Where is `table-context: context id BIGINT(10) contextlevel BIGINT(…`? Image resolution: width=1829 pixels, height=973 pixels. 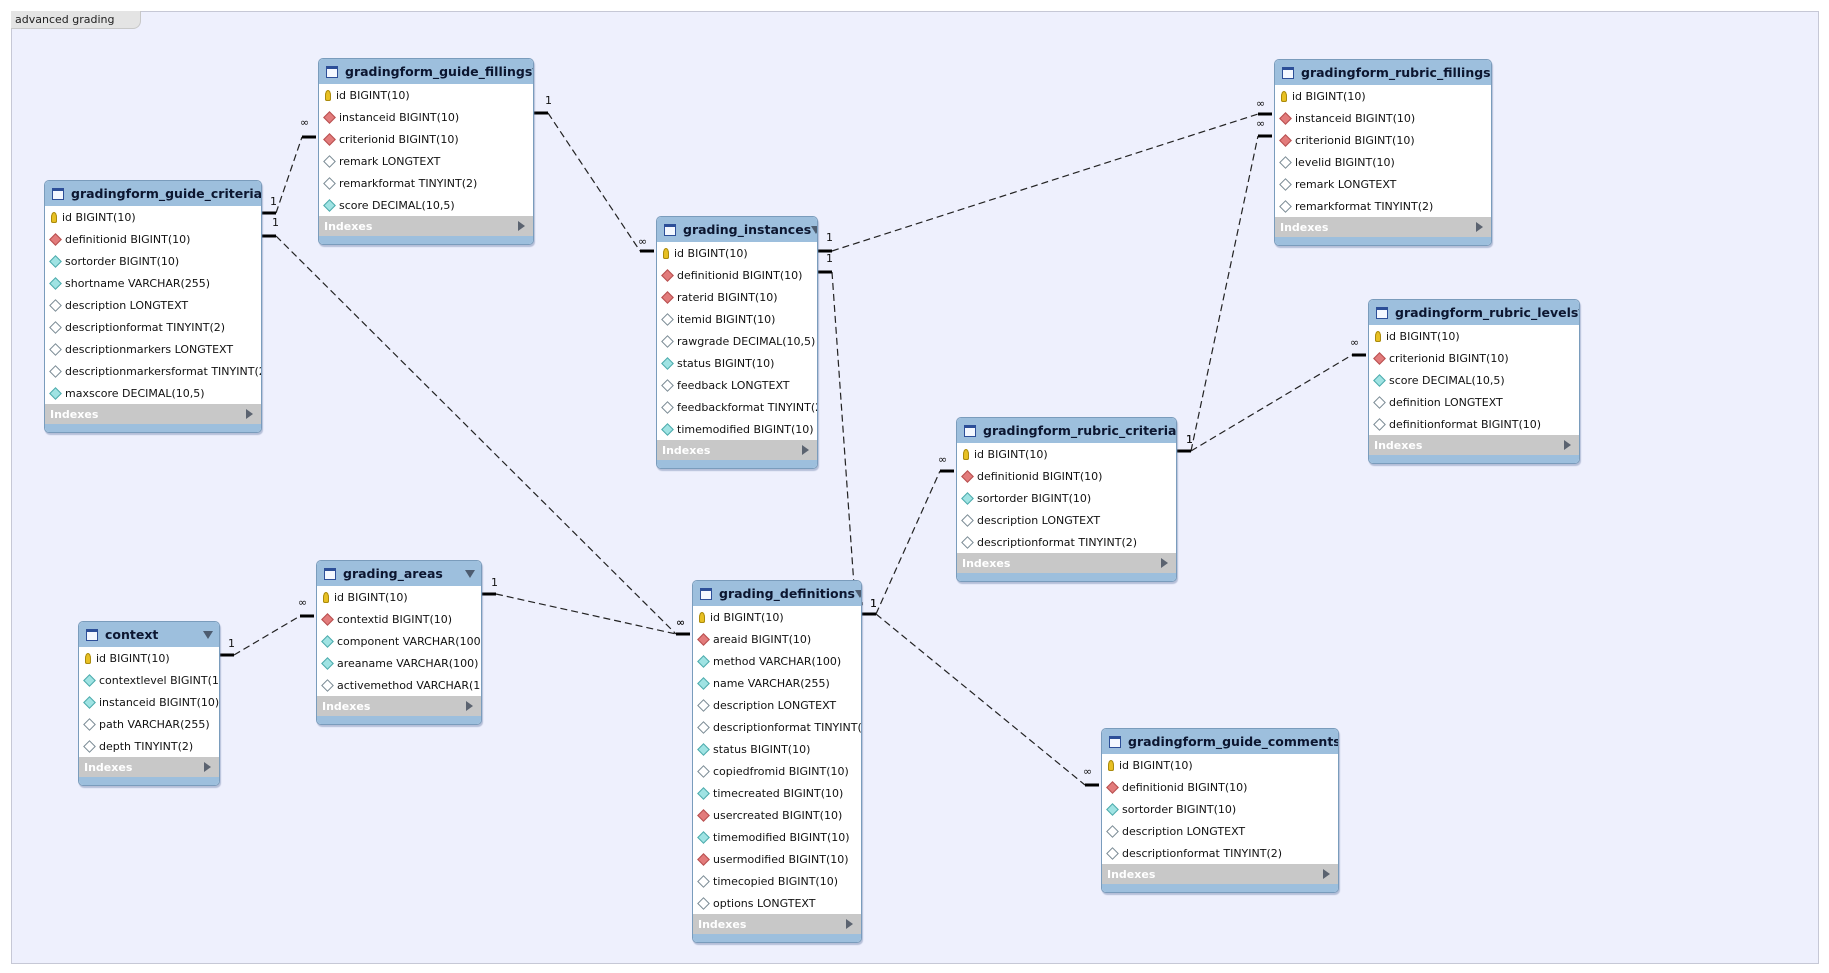
table-context: context id BIGINT(10) contextlevel BIGINT(… is located at coordinates (149, 703).